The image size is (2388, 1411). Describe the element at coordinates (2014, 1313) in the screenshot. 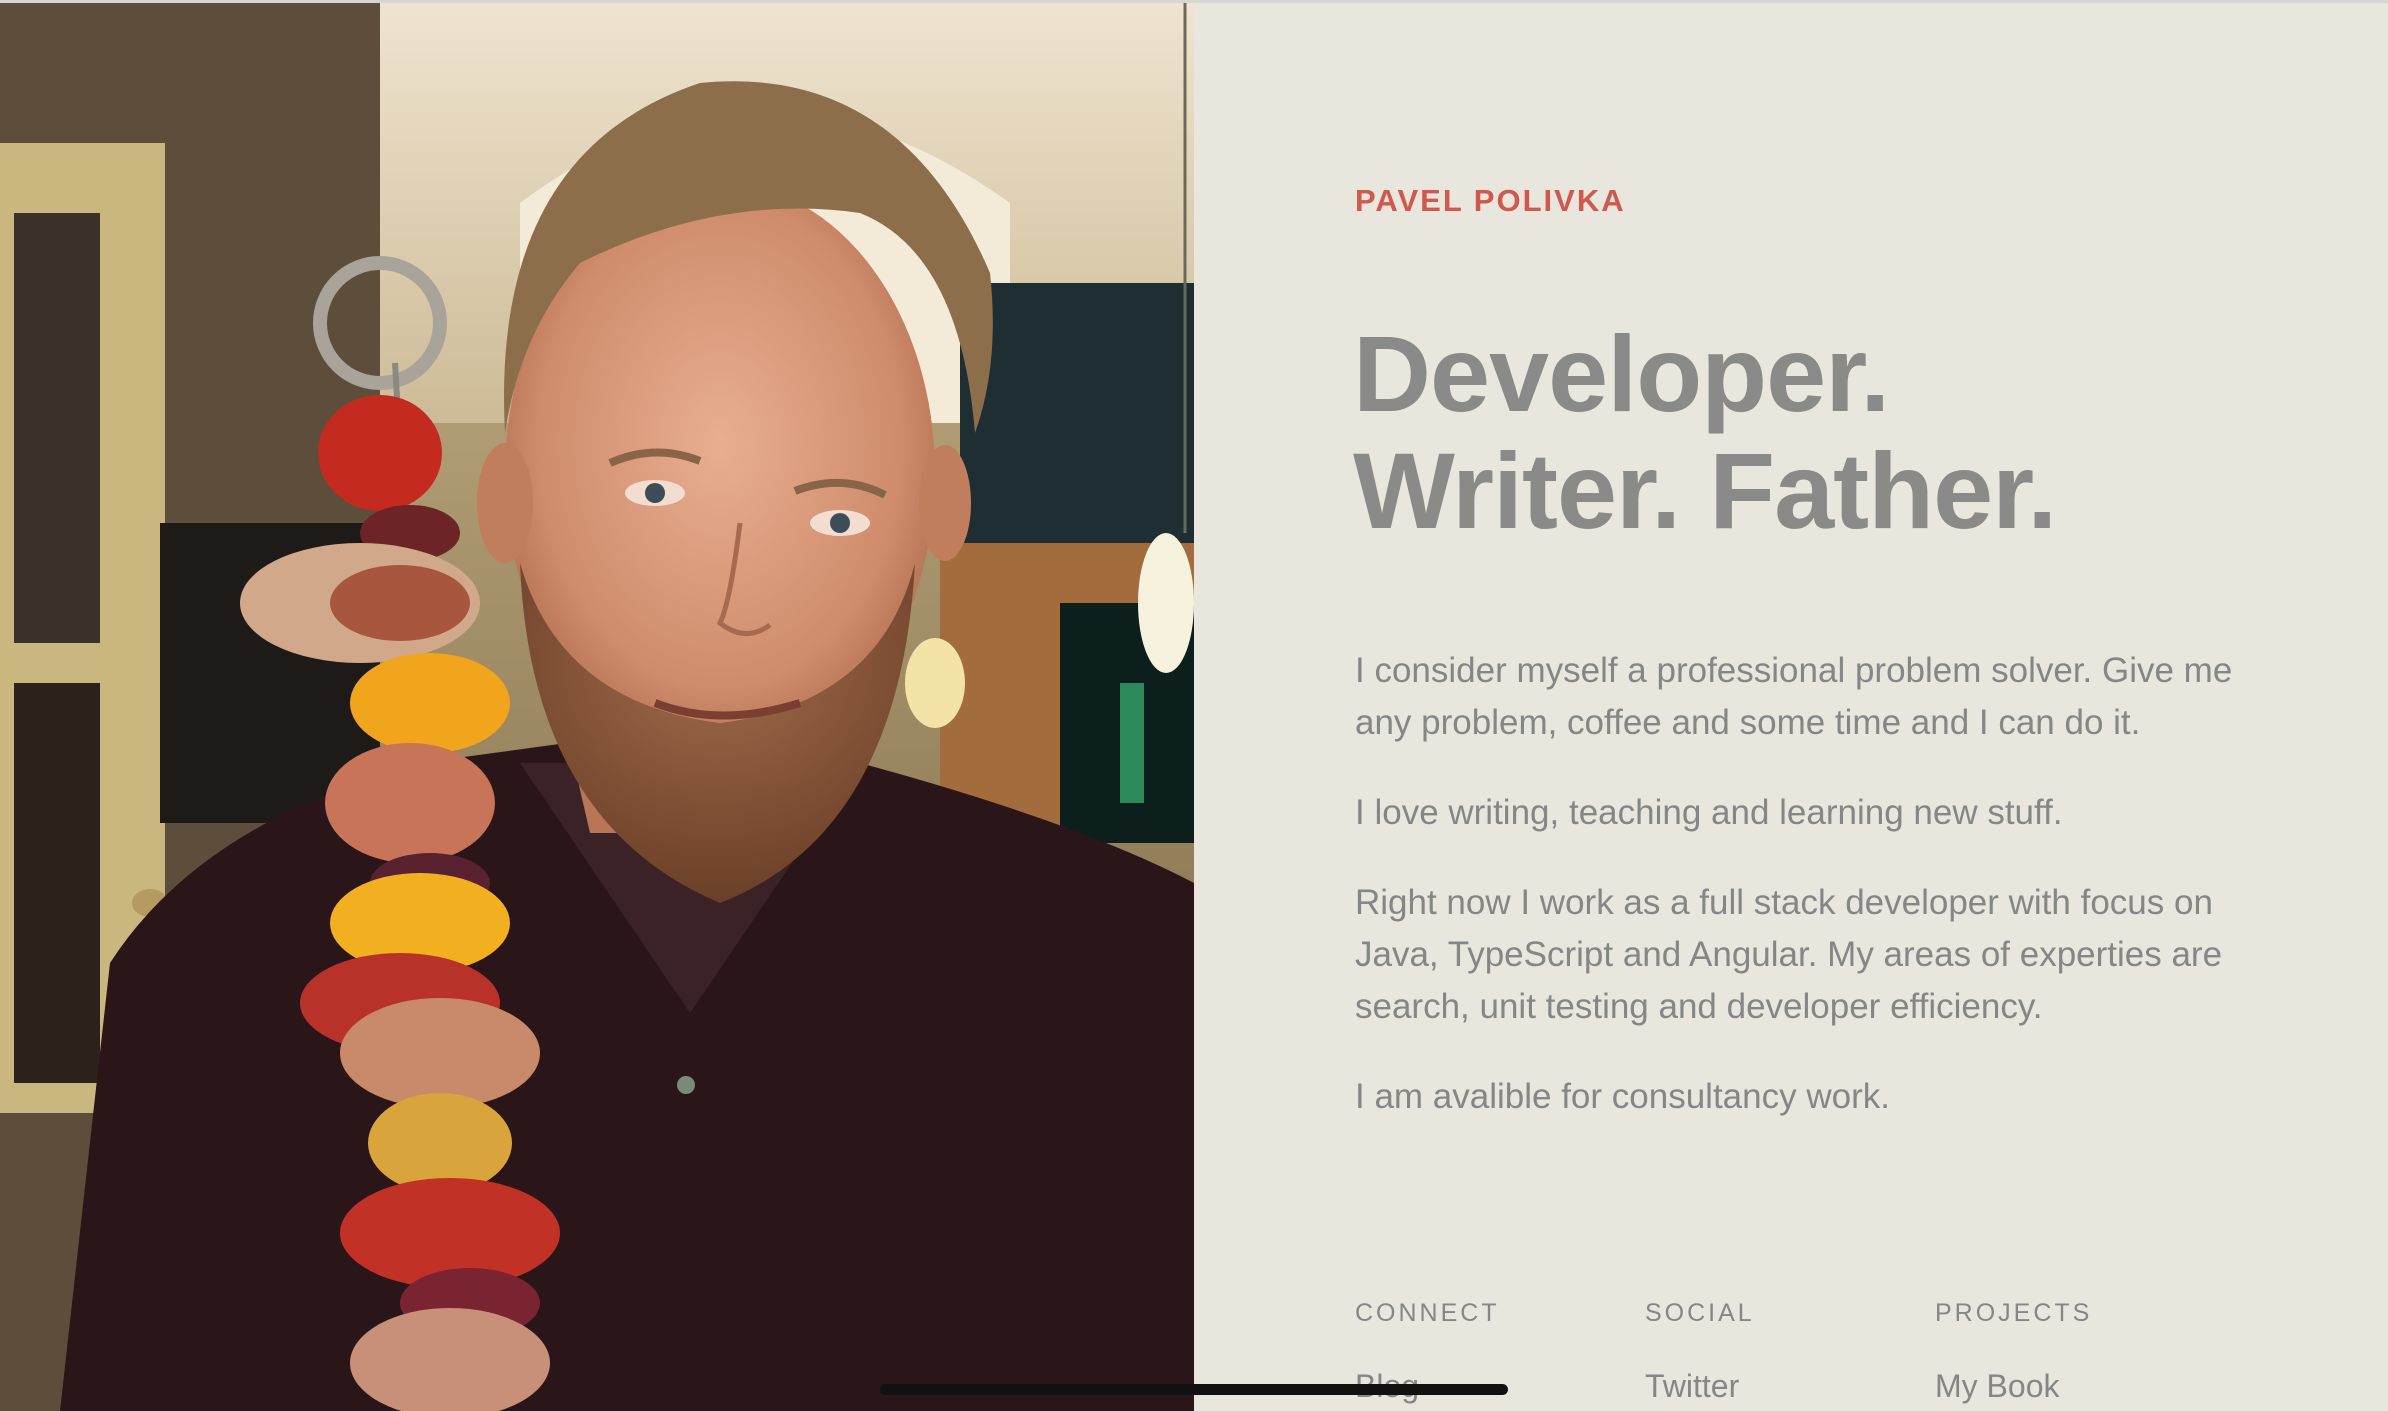

I see `footer-heading-projects: PROJECTS` at that location.